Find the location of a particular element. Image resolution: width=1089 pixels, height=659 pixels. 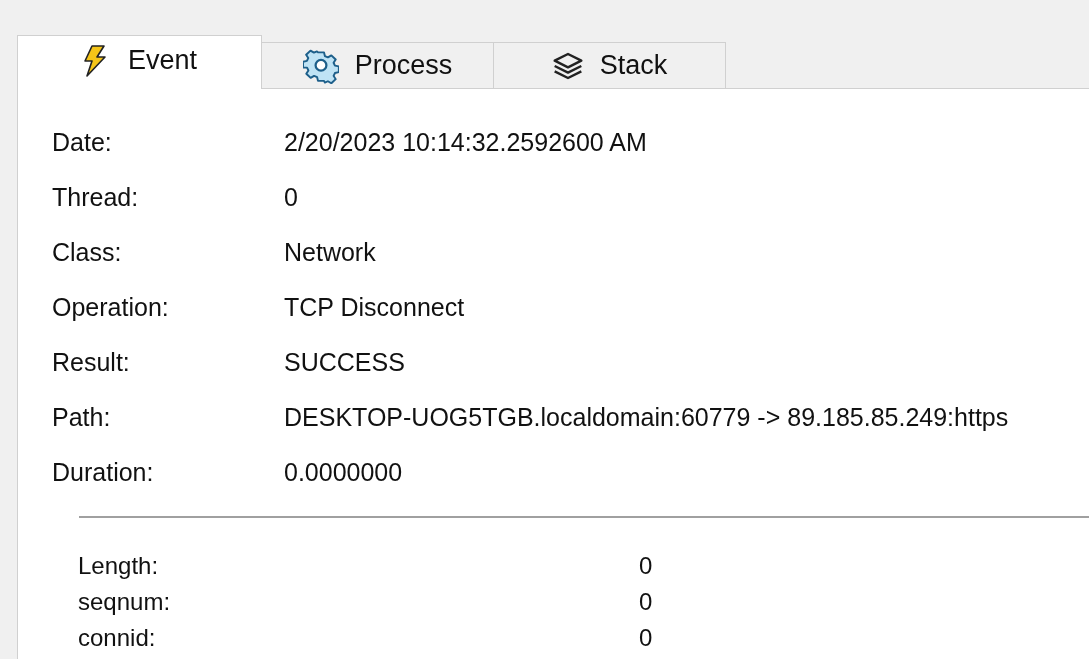

gear-icon is located at coordinates (320, 65).